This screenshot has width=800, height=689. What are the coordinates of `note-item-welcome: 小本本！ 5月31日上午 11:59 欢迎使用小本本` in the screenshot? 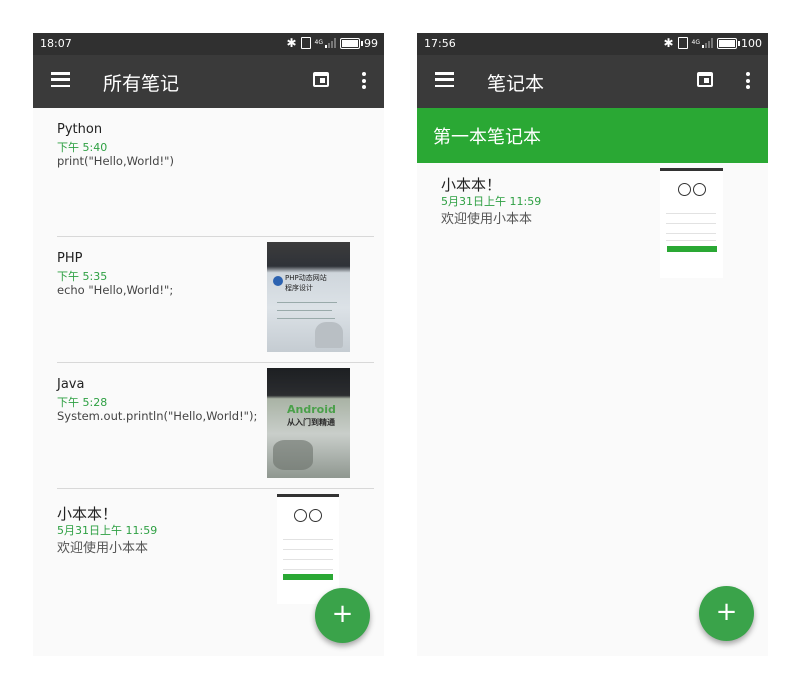 It's located at (592, 228).